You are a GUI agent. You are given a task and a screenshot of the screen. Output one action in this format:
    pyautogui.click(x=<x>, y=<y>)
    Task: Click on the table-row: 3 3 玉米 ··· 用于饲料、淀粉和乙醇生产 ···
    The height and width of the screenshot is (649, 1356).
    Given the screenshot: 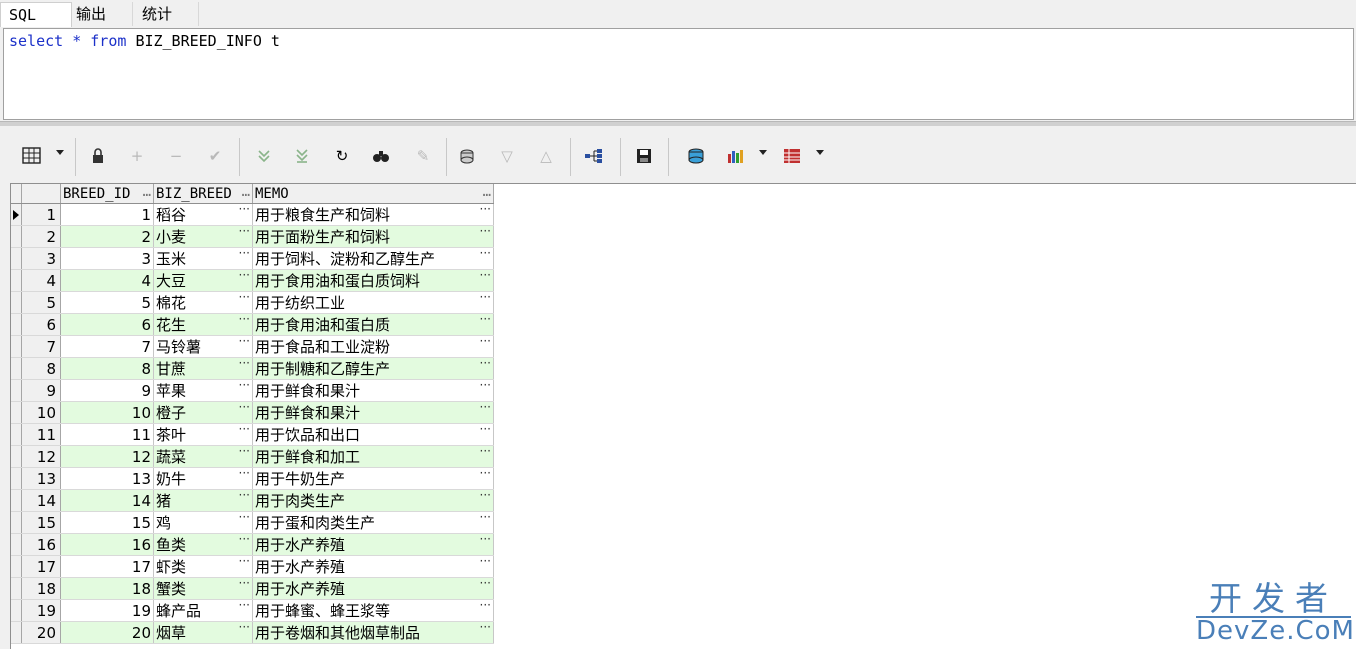 What is the action you would take?
    pyautogui.click(x=252, y=258)
    